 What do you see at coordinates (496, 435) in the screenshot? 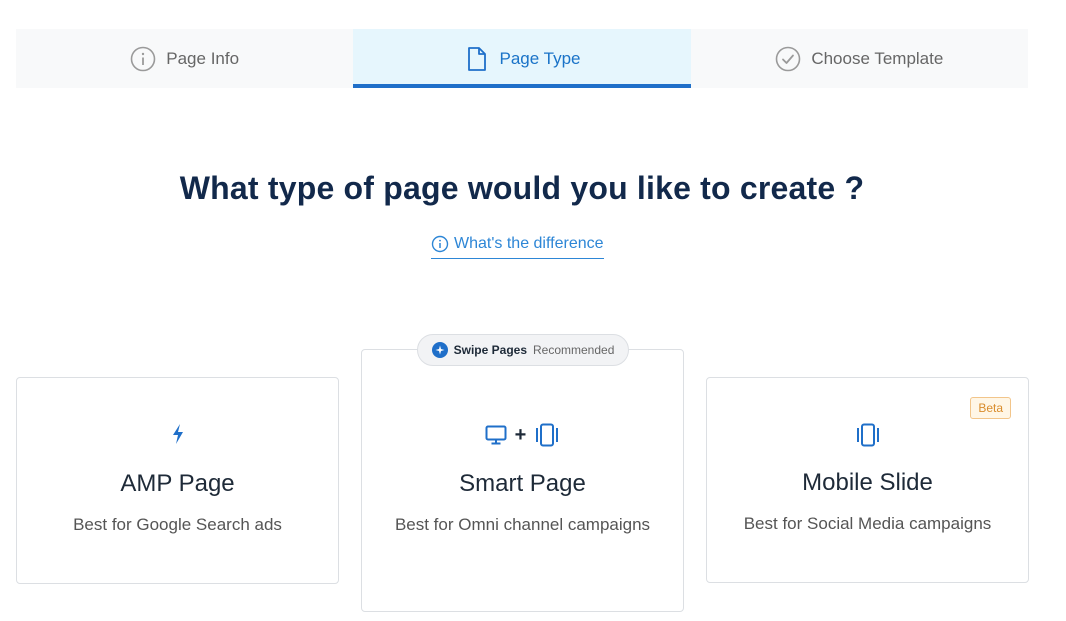
I see `desktop-icon` at bounding box center [496, 435].